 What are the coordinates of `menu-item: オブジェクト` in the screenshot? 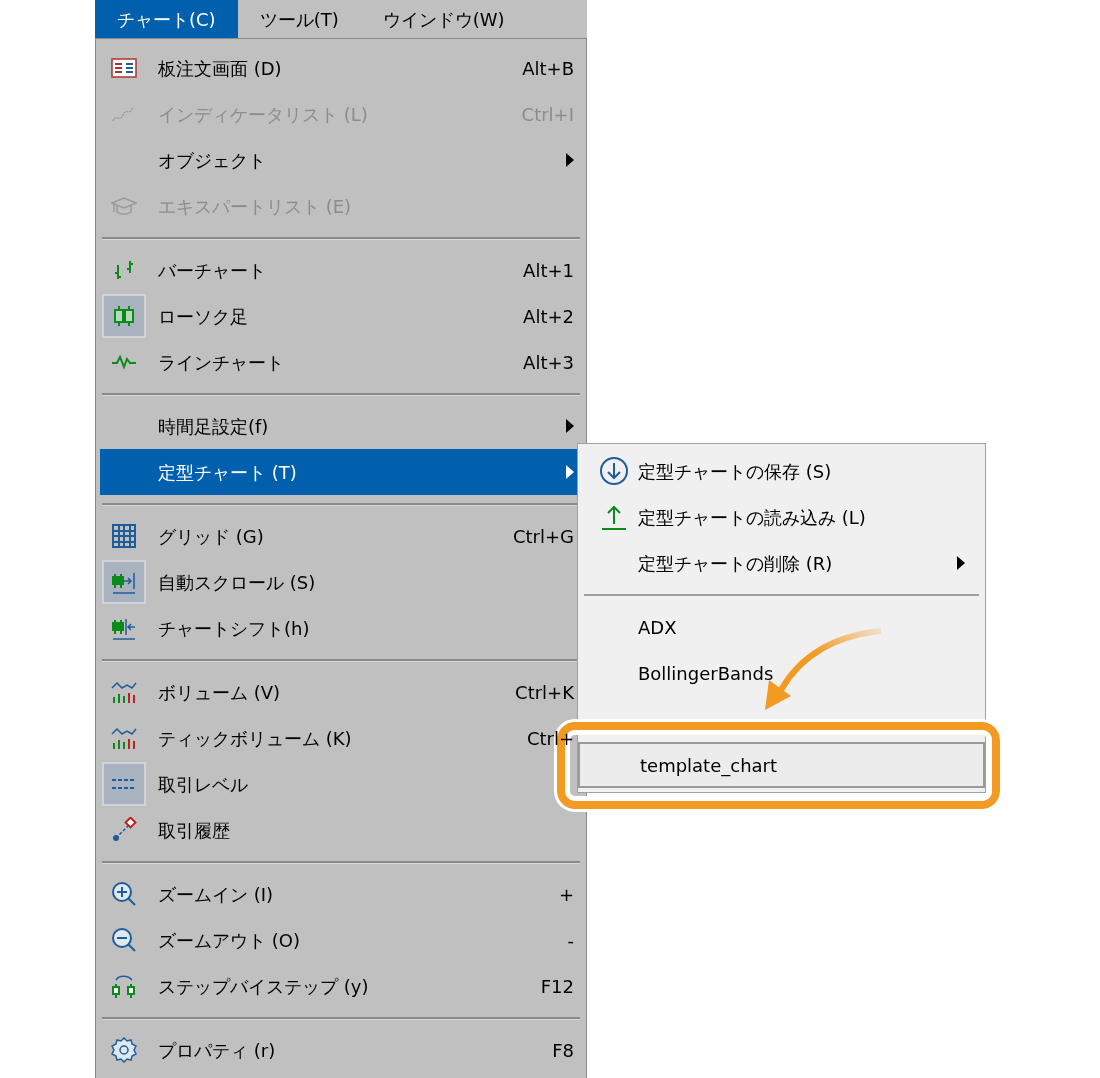 It's located at (341, 160).